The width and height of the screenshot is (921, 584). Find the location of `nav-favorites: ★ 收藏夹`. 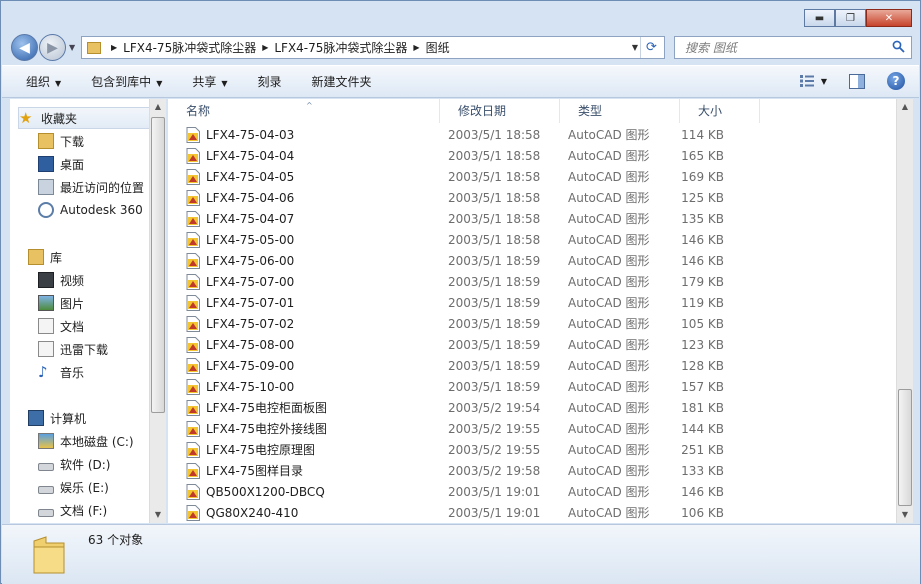

nav-favorites: ★ 收藏夹 is located at coordinates (87, 118).